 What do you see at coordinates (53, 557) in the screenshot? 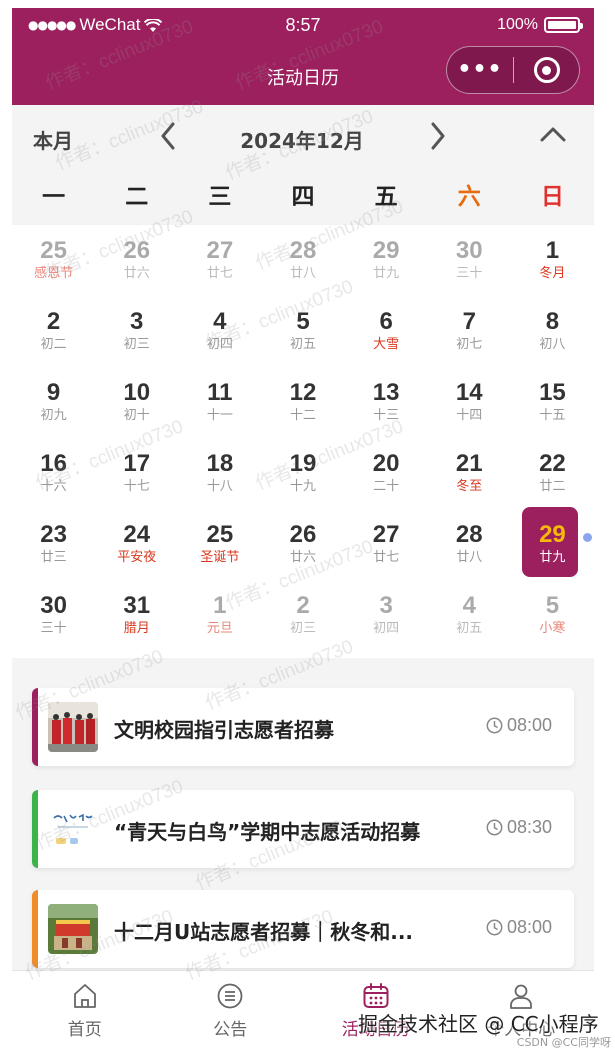
I see `lunar-date: 廿三` at bounding box center [53, 557].